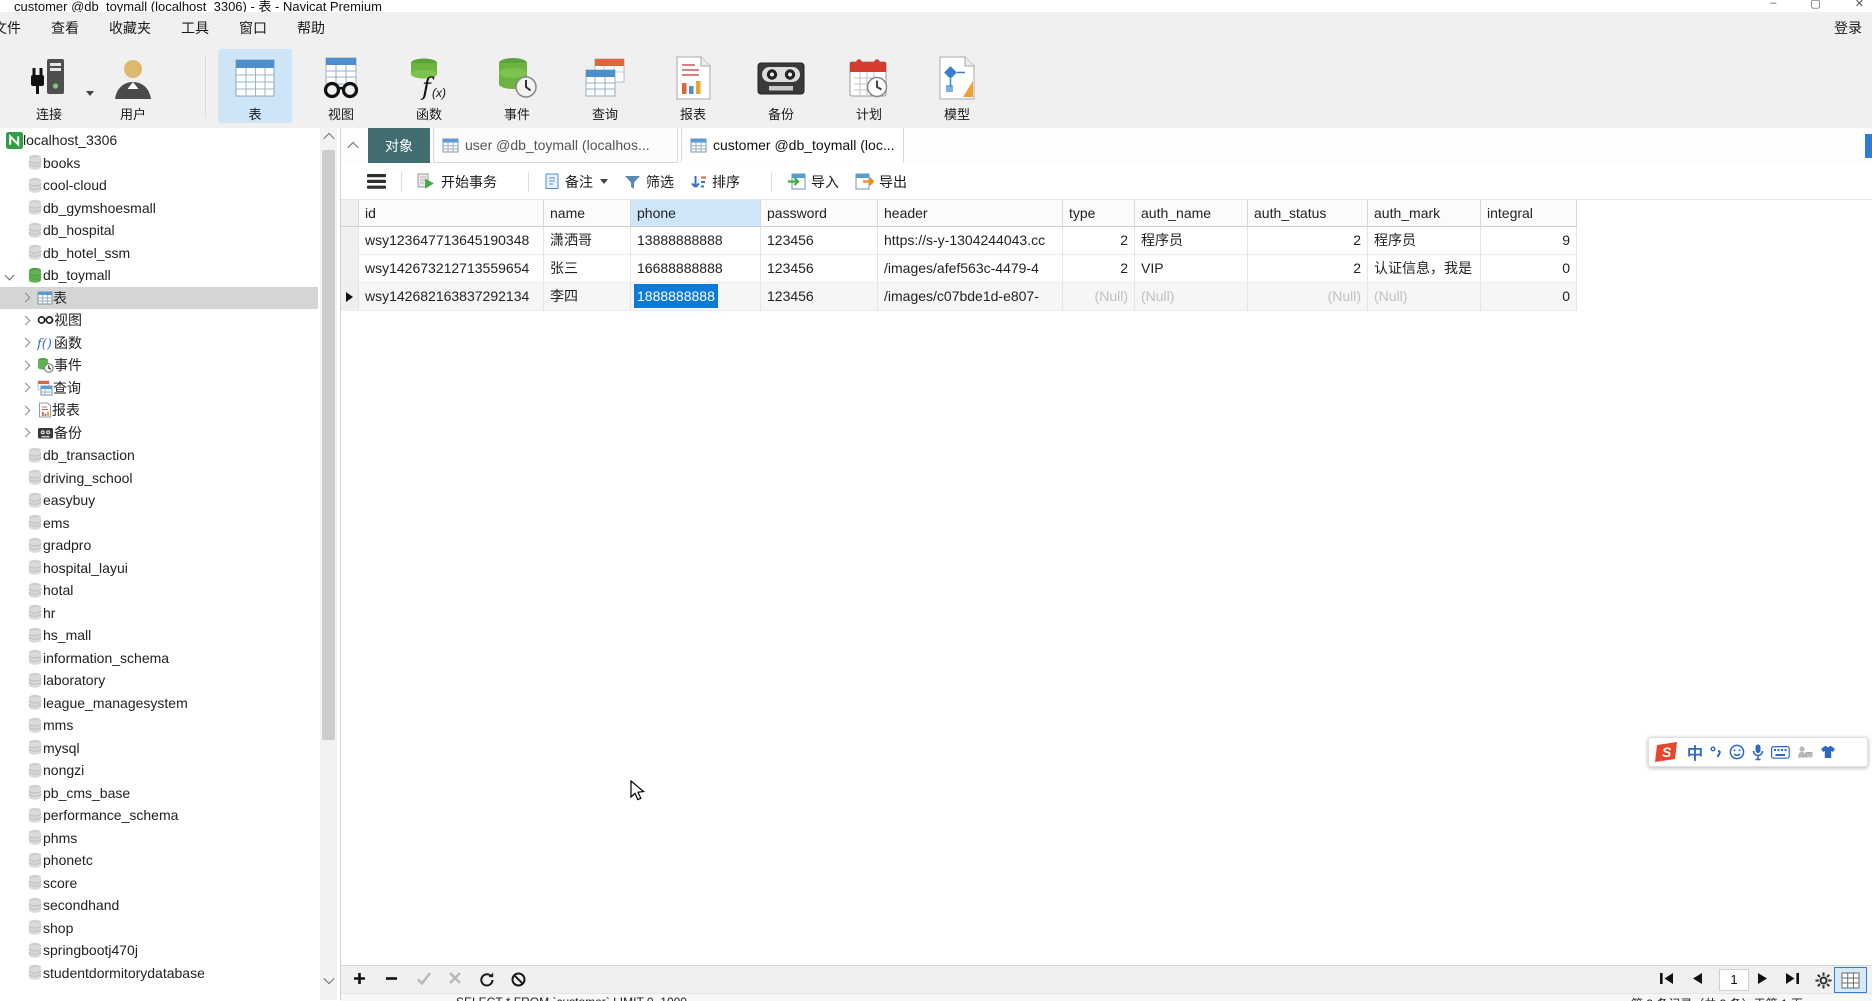 This screenshot has width=1872, height=1001. I want to click on skin-icon, so click(1828, 752).